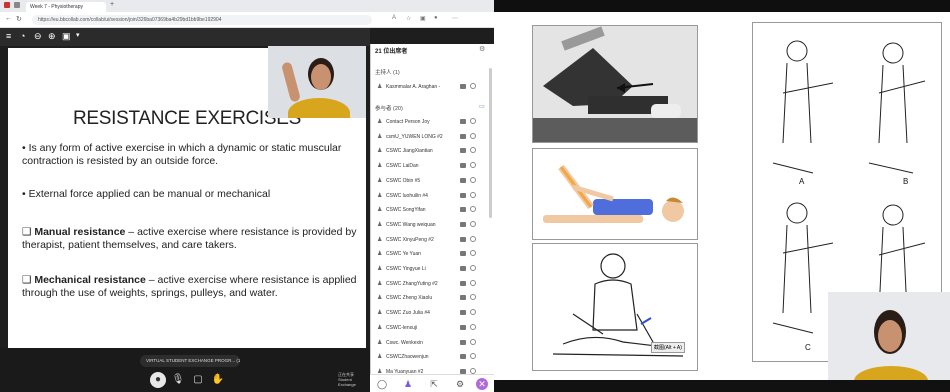 The height and width of the screenshot is (392, 950). Describe the element at coordinates (432, 343) in the screenshot. I see `participant-row: ♟ Cswc. Wenkexin` at that location.